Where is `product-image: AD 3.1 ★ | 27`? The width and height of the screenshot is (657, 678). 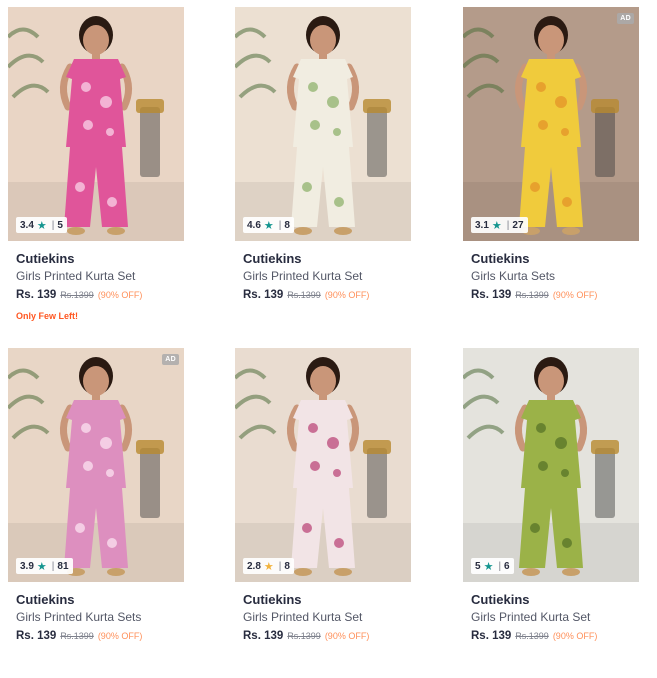
product-image: AD 3.1 ★ | 27 is located at coordinates (551, 124).